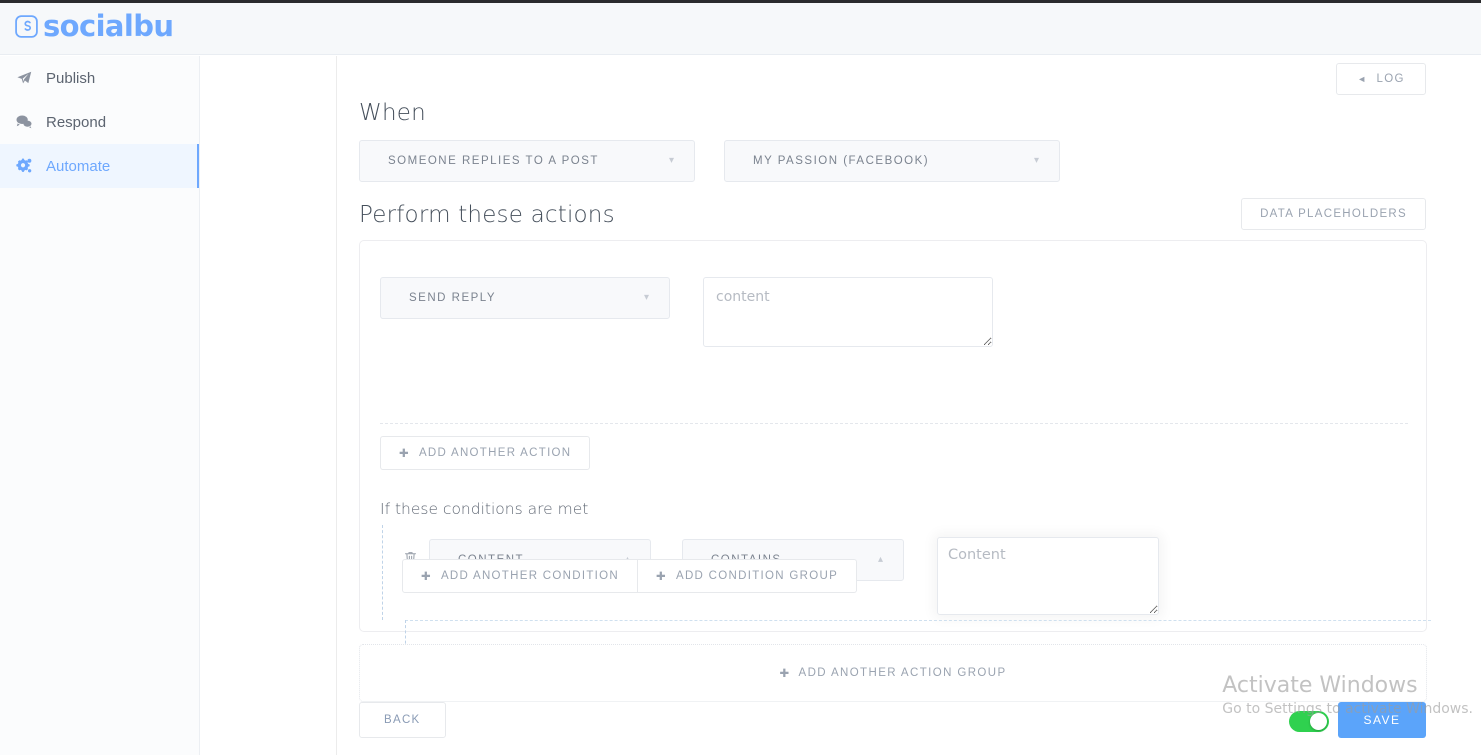 The width and height of the screenshot is (1481, 755). I want to click on condition-divider, so click(918, 620).